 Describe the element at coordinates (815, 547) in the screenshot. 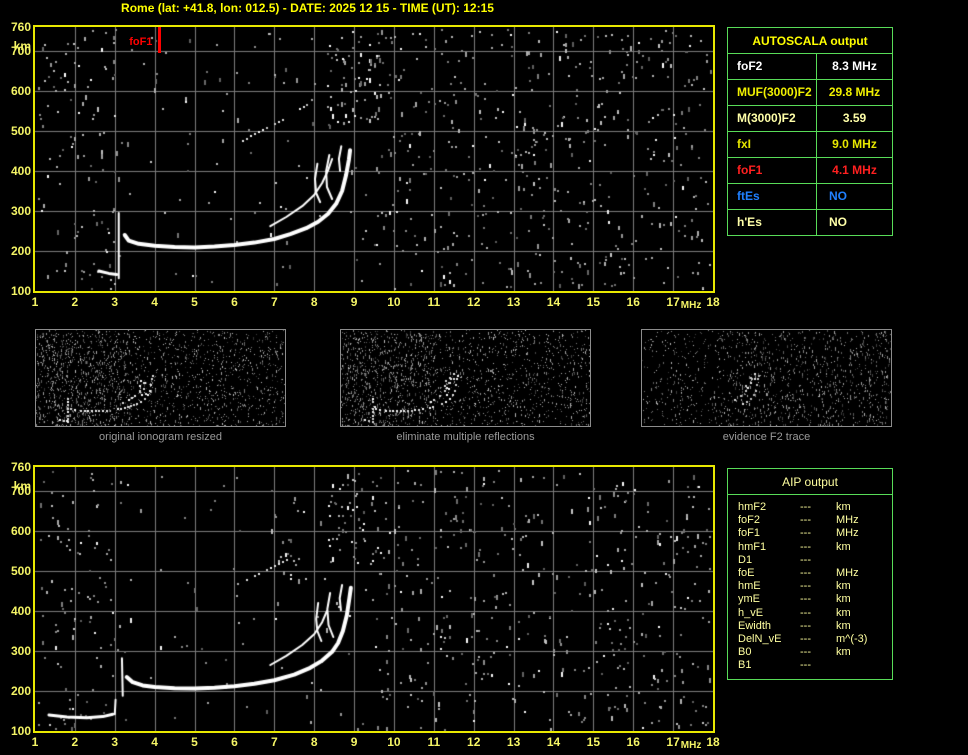

I see `aip-row: hmF1 --- km` at that location.